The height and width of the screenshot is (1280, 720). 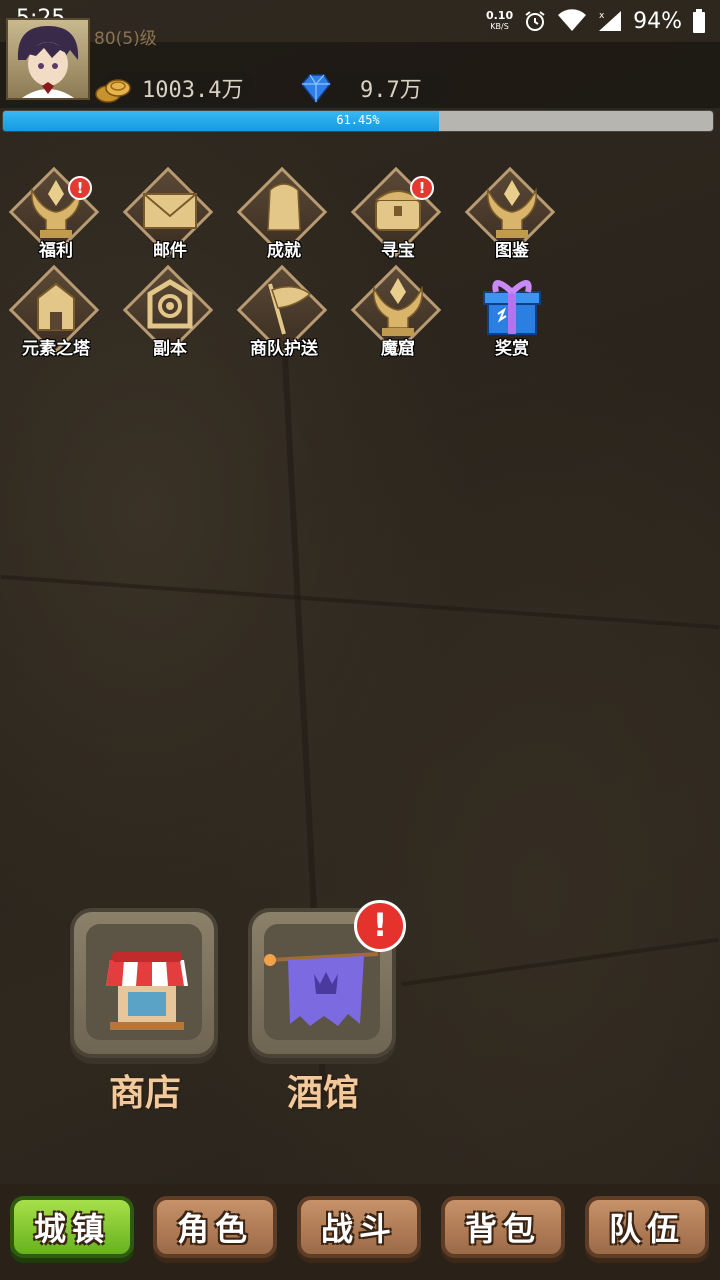 I want to click on blue-gem-icon, so click(x=316, y=89).